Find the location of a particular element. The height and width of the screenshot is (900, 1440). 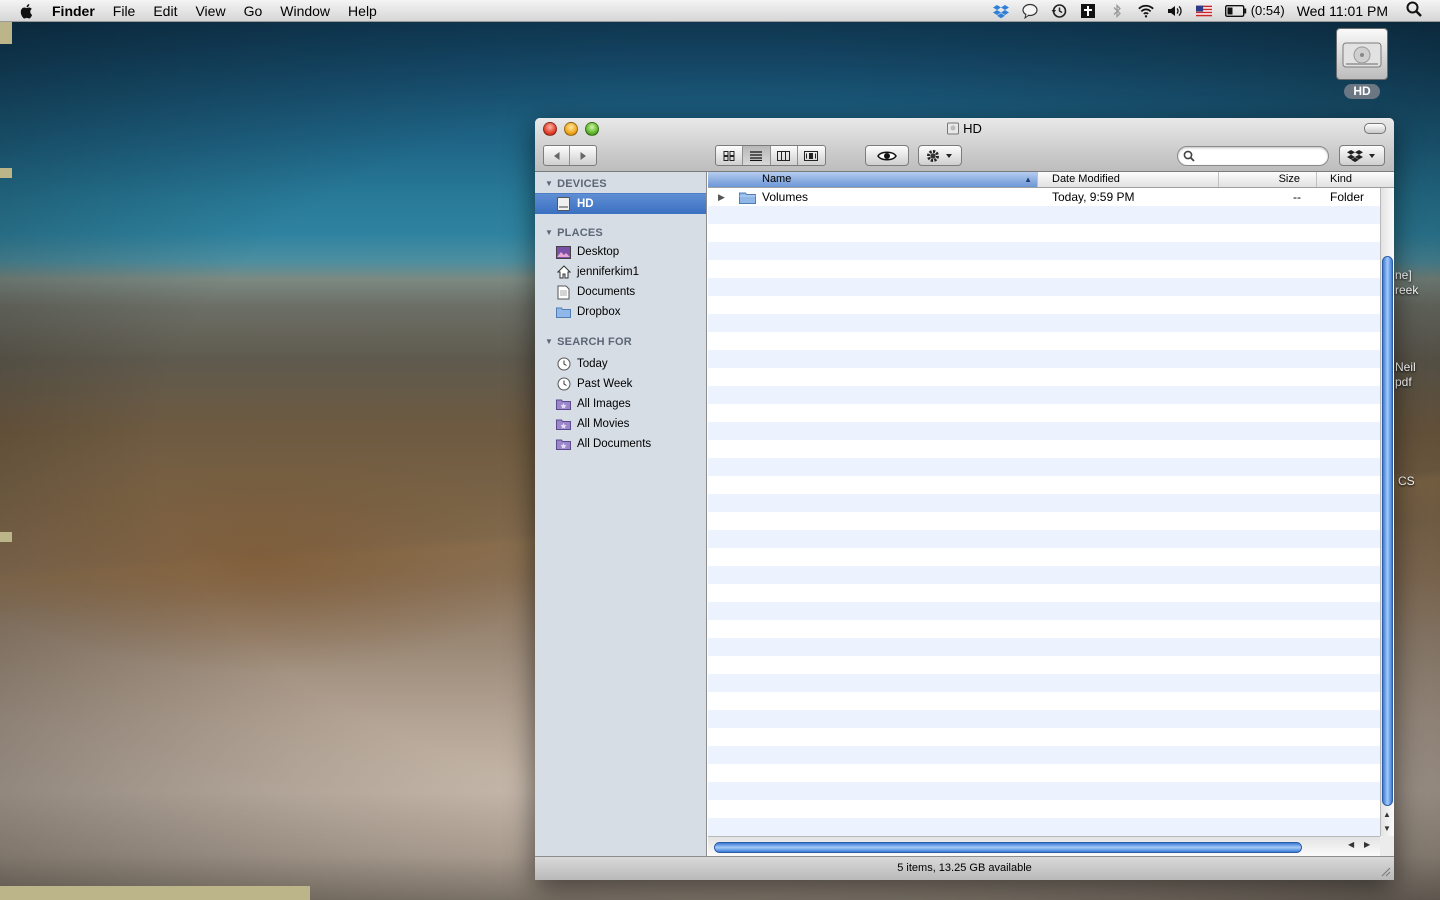

desktop-file-label: Neil is located at coordinates (1405, 367).